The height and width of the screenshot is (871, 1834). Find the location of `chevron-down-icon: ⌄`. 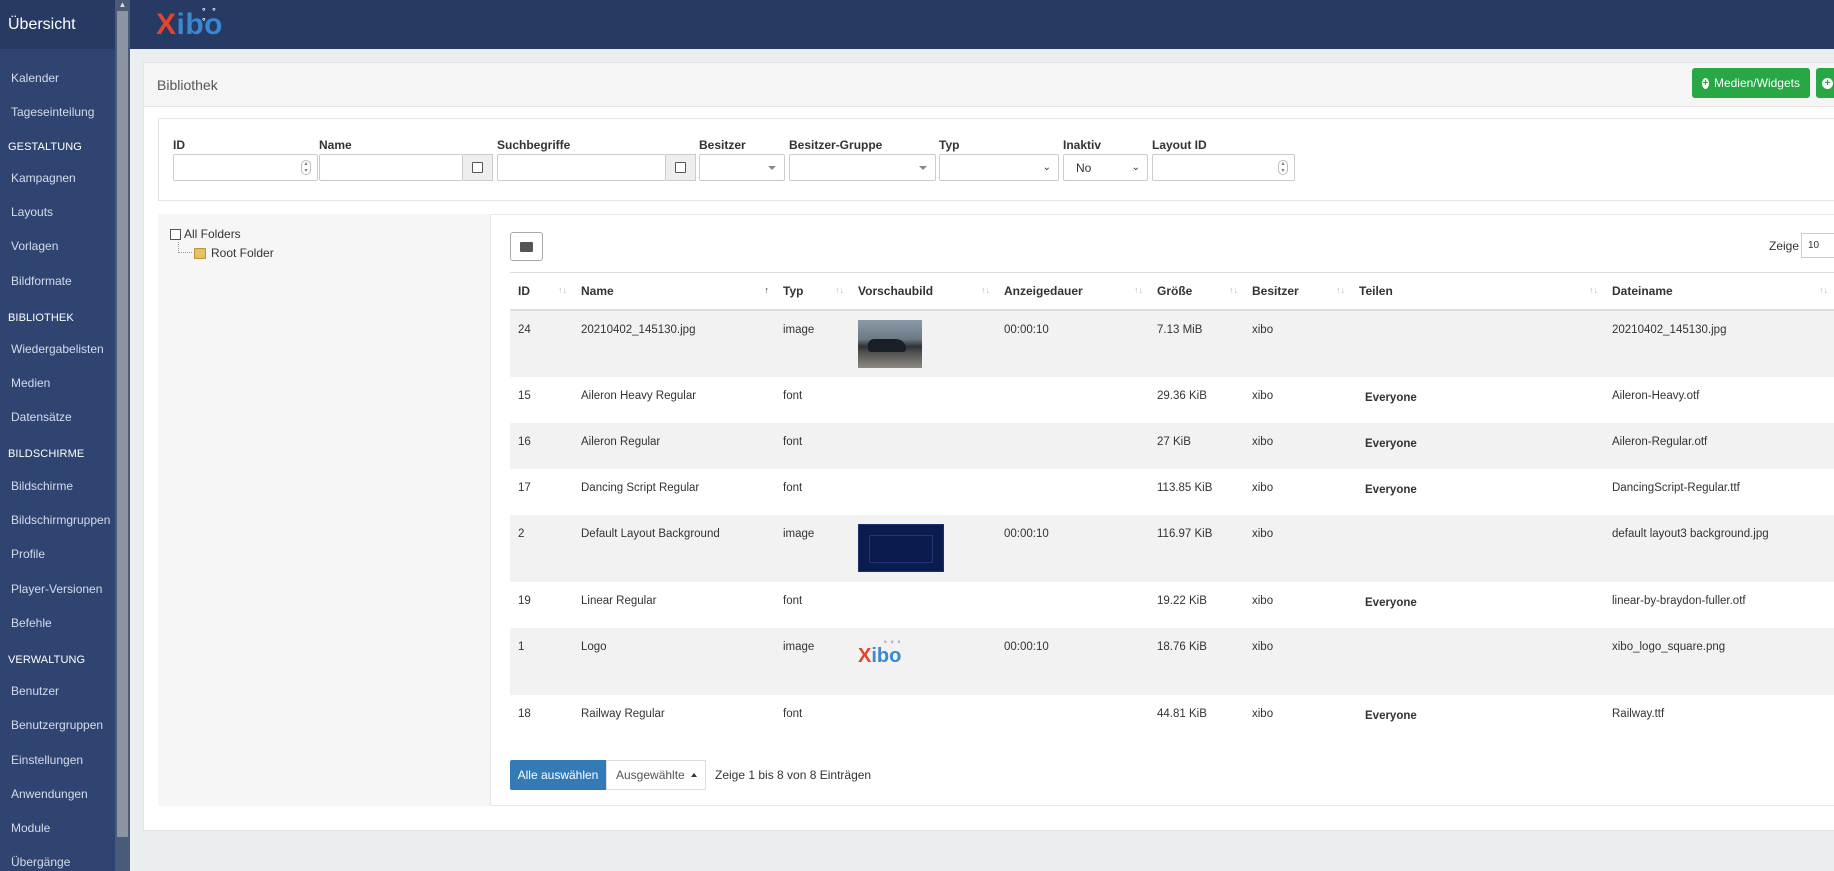

chevron-down-icon: ⌄ is located at coordinates (1135, 167).